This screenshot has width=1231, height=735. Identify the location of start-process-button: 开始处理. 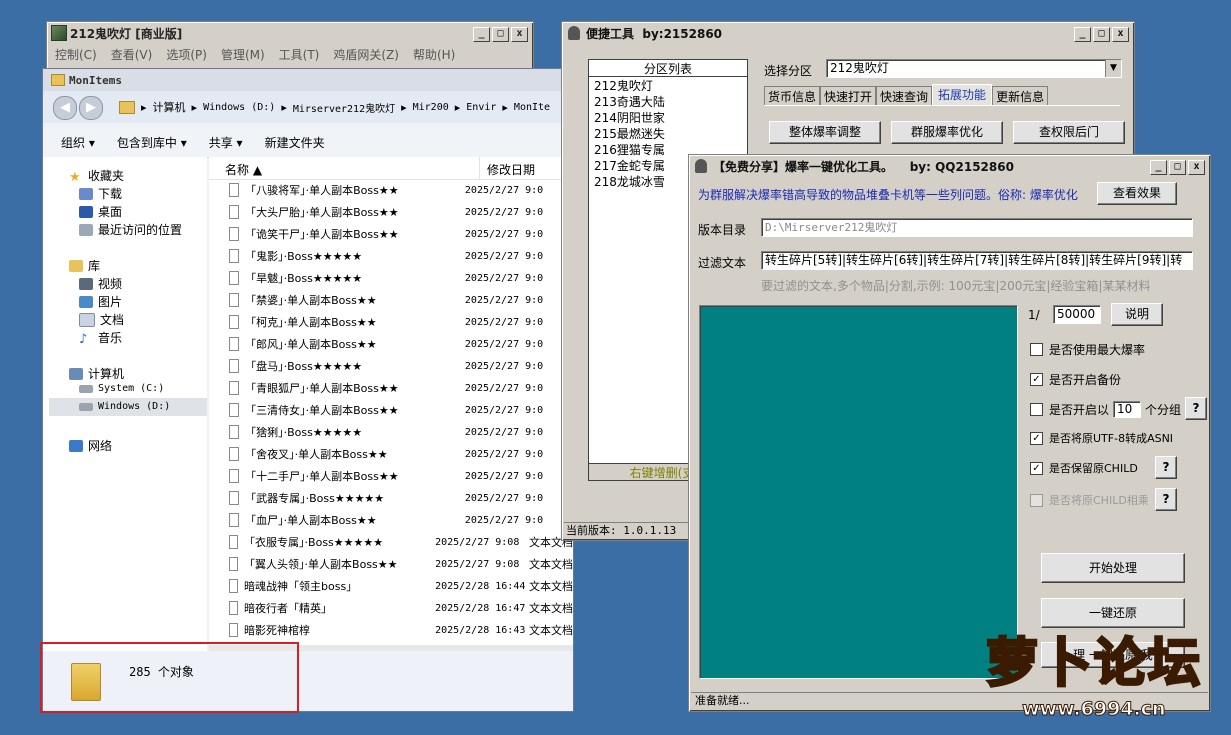
(1113, 568).